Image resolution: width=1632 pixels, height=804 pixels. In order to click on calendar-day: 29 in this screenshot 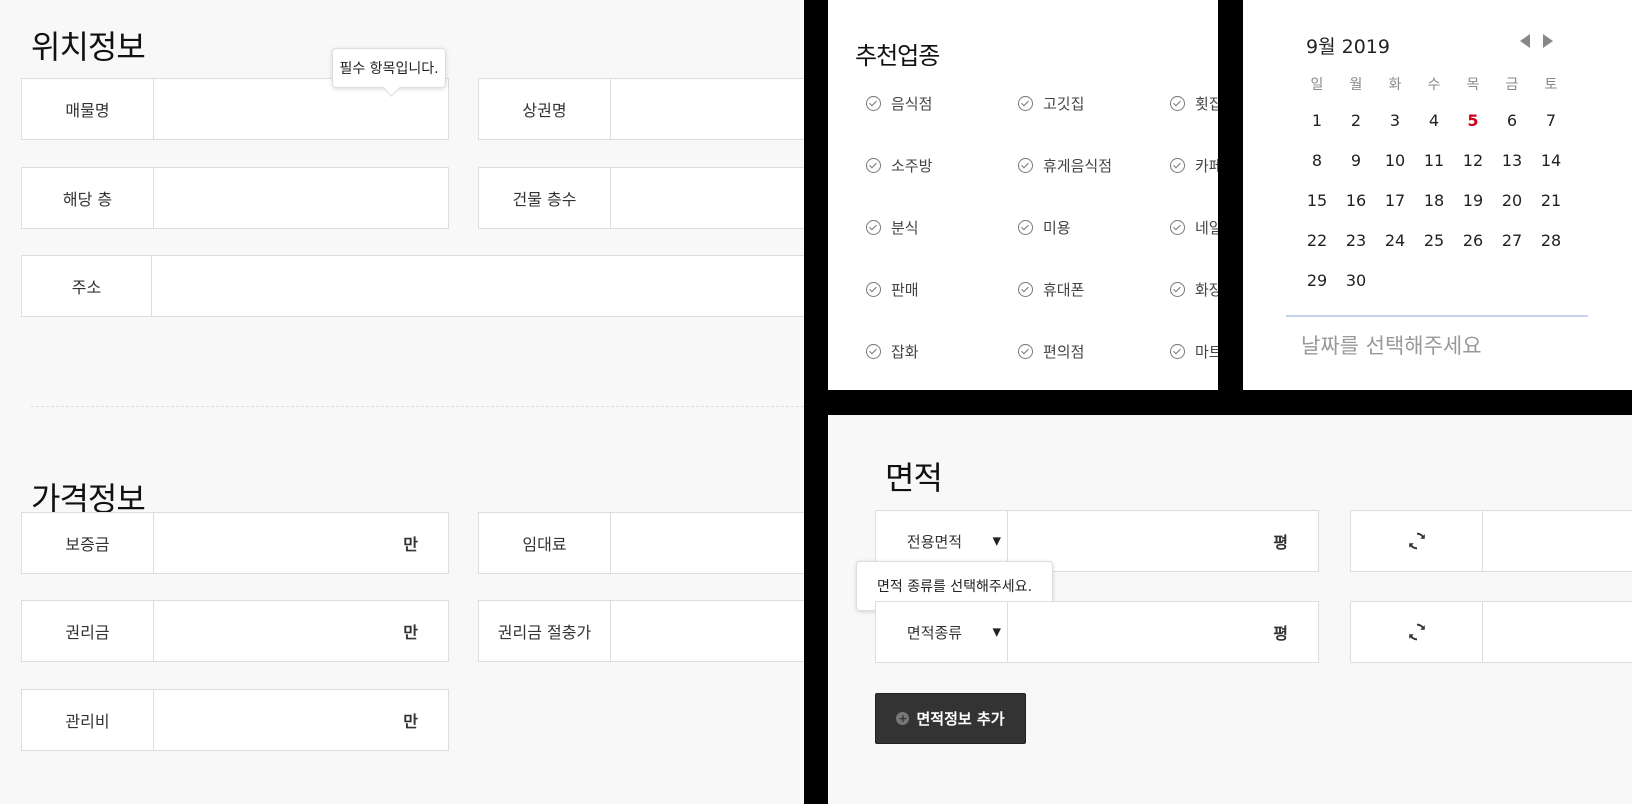, I will do `click(1317, 280)`.